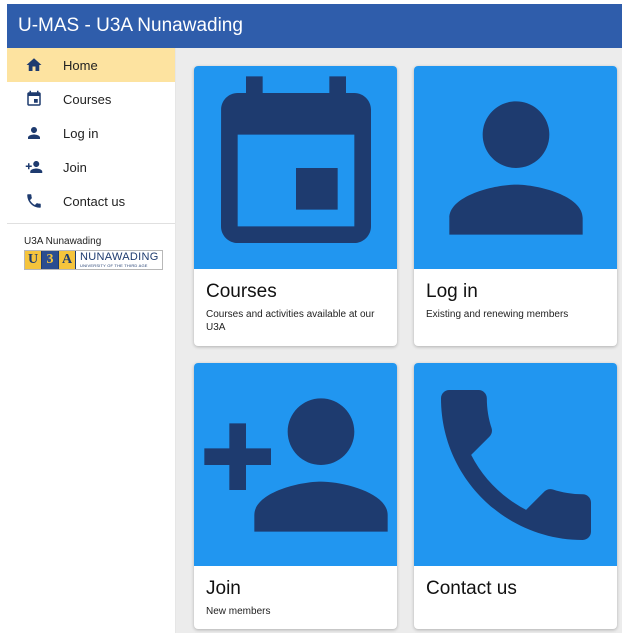 The width and height of the screenshot is (622, 633). What do you see at coordinates (130, 25) in the screenshot?
I see `app-title: U-MAS - U3A Nunawading` at bounding box center [130, 25].